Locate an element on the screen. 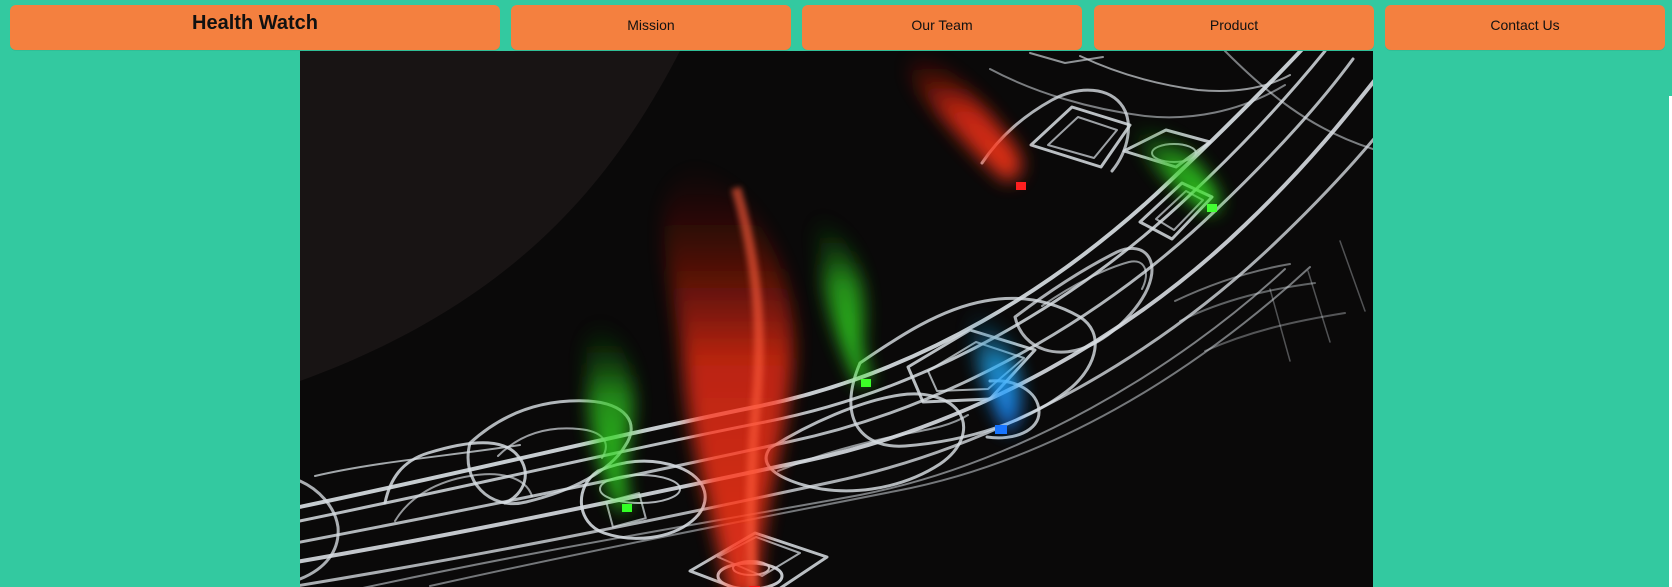 Image resolution: width=1672 pixels, height=587 pixels. green-led-icon-center is located at coordinates (866, 383).